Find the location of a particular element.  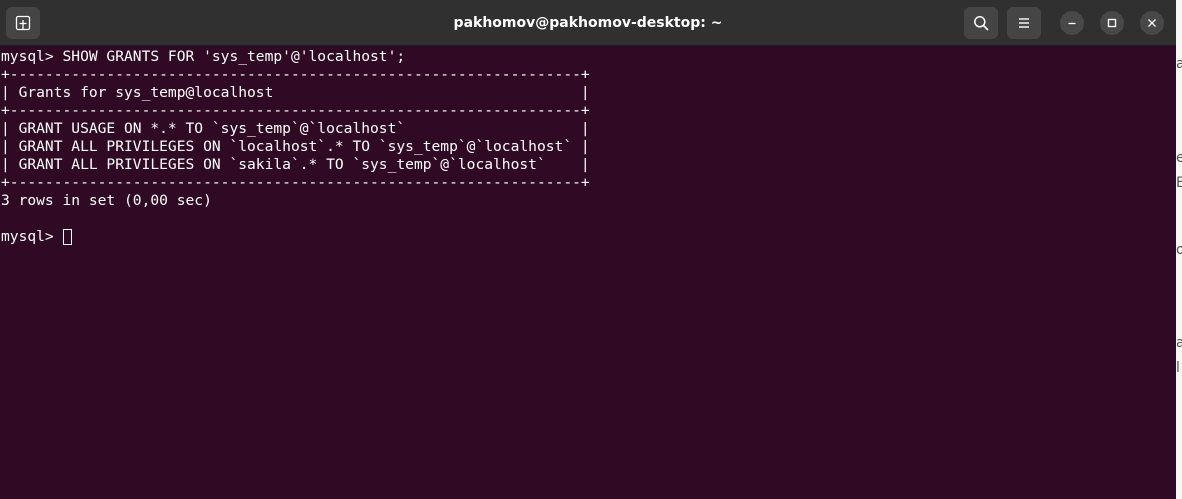

window-title: pakhomov@pakhomov-desktop: ~ is located at coordinates (588, 23).